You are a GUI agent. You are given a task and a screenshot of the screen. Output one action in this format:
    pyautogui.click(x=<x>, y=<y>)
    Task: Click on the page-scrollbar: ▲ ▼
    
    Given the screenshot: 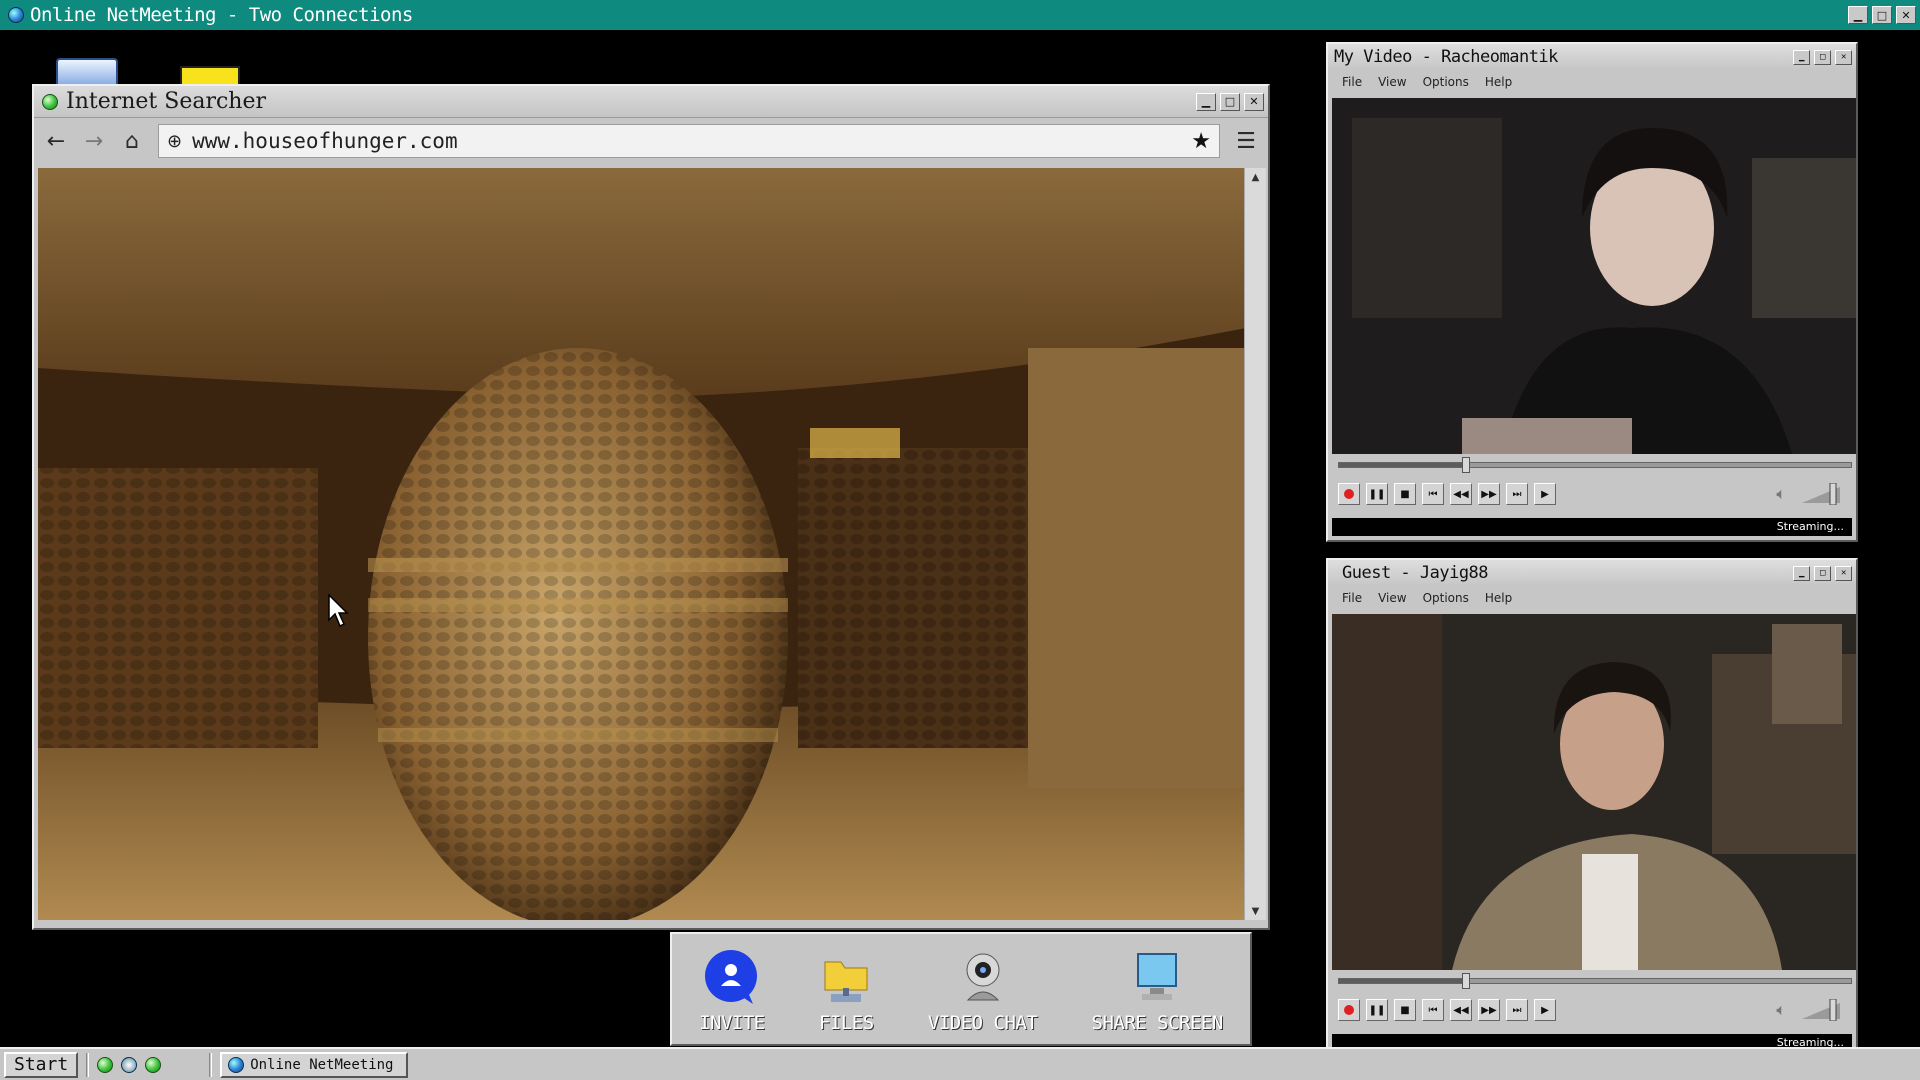 What is the action you would take?
    pyautogui.click(x=1255, y=544)
    